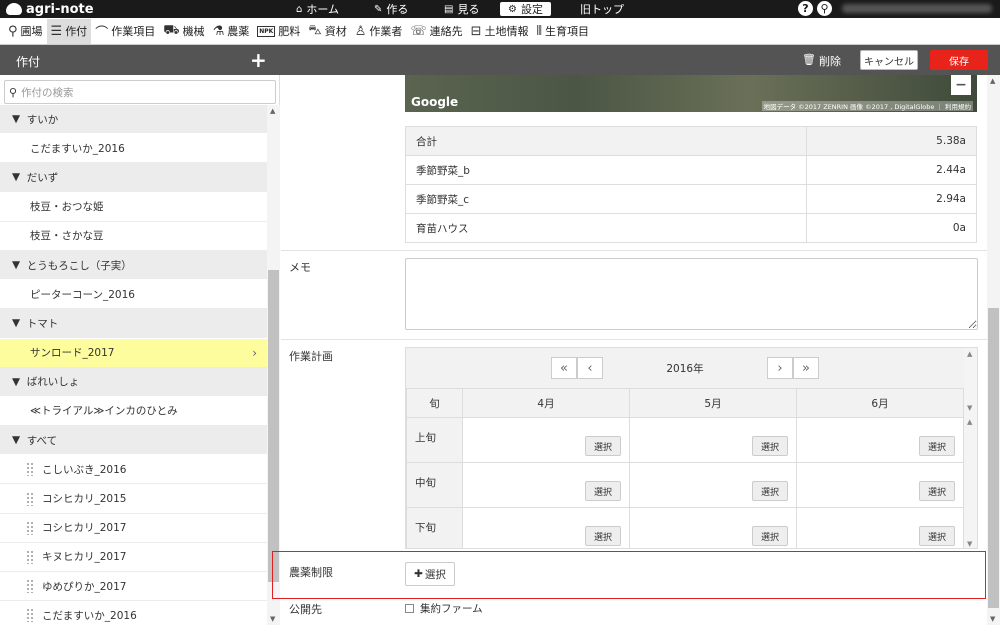  Describe the element at coordinates (602, 9) in the screenshot. I see `nav-old-top: 旧トップ` at that location.